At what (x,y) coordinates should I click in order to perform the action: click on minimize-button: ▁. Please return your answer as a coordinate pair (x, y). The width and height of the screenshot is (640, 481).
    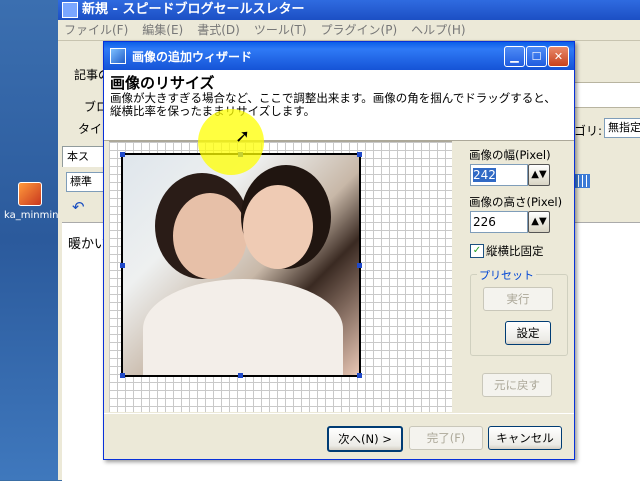
    Looking at the image, I should click on (514, 56).